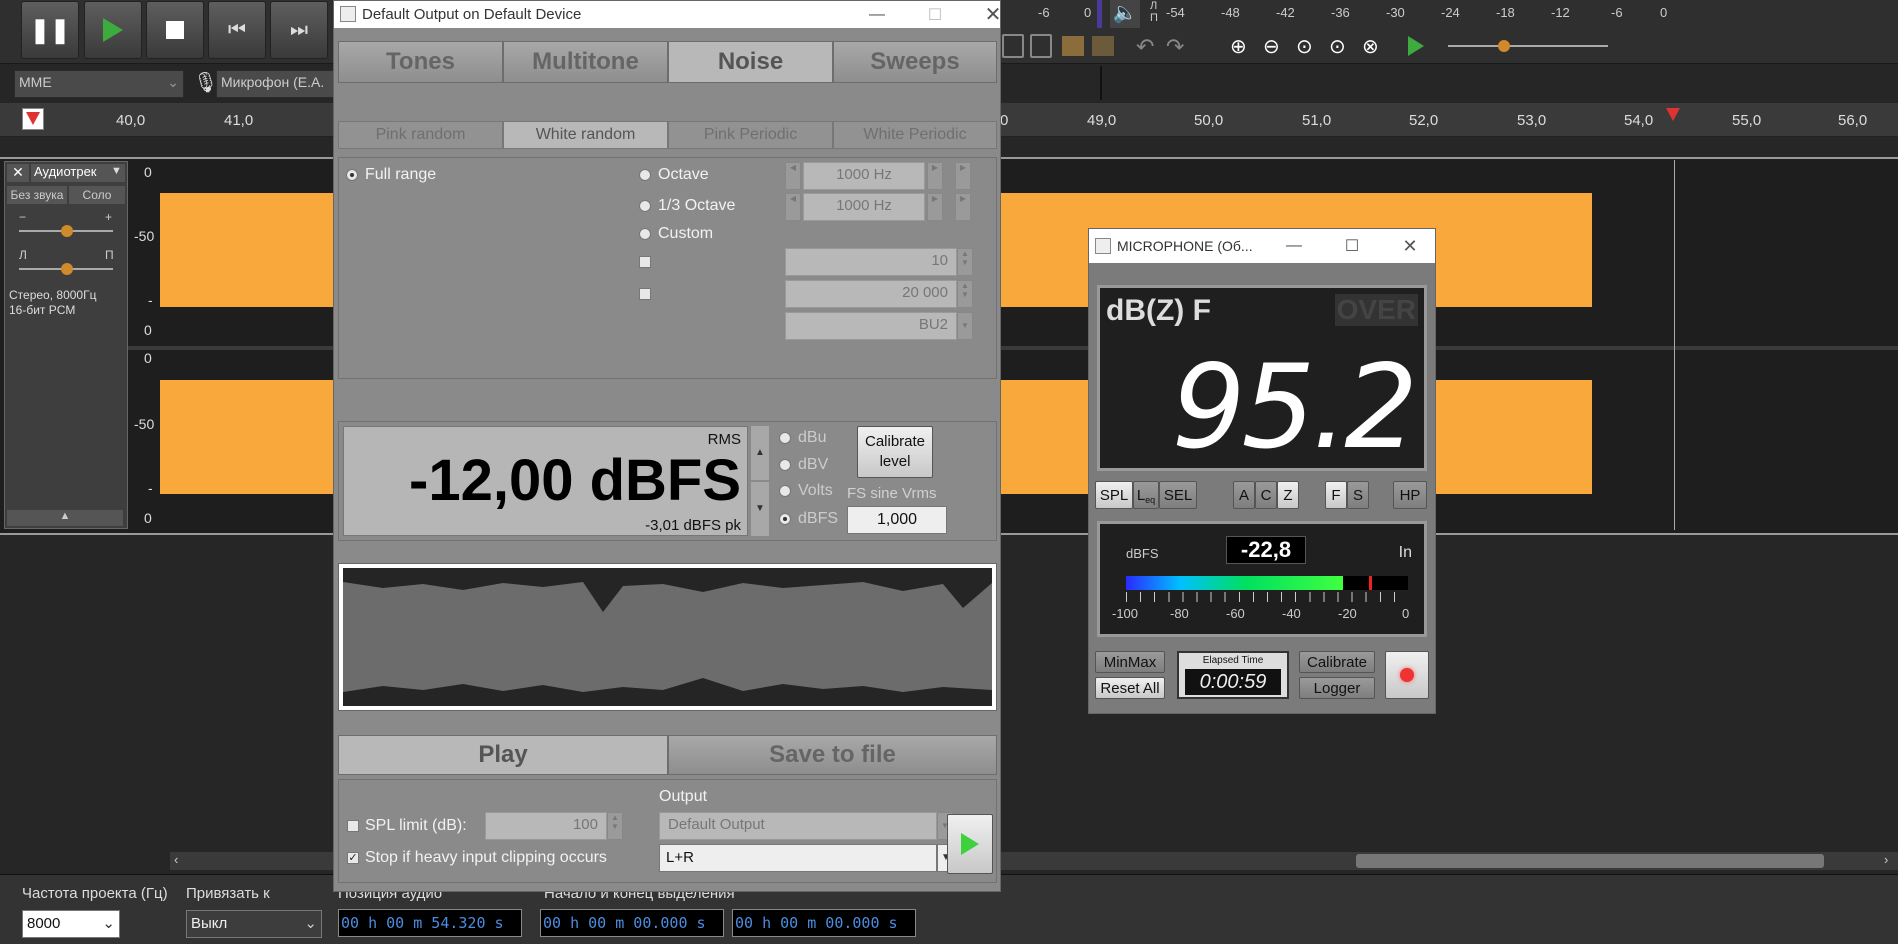 This screenshot has height=944, width=1898. What do you see at coordinates (1175, 47) in the screenshot?
I see `redo-icon: ↷` at bounding box center [1175, 47].